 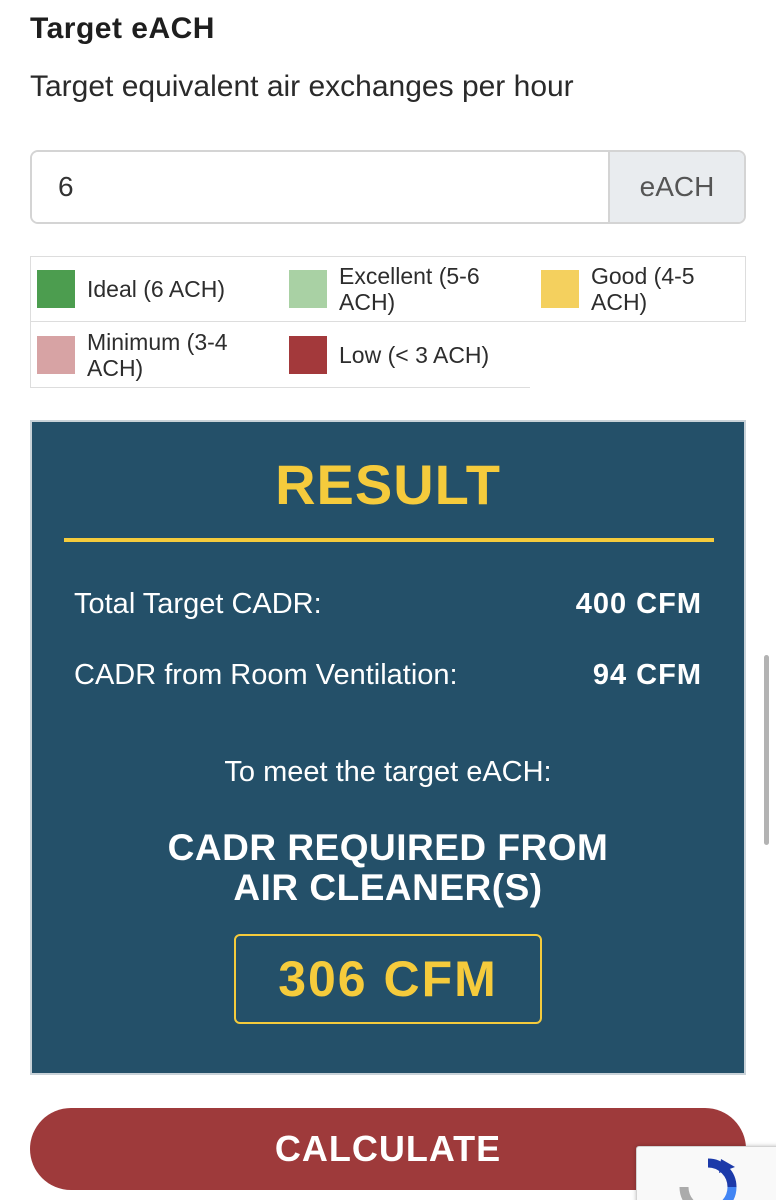 What do you see at coordinates (308, 289) in the screenshot?
I see `legend-swatch-excellent` at bounding box center [308, 289].